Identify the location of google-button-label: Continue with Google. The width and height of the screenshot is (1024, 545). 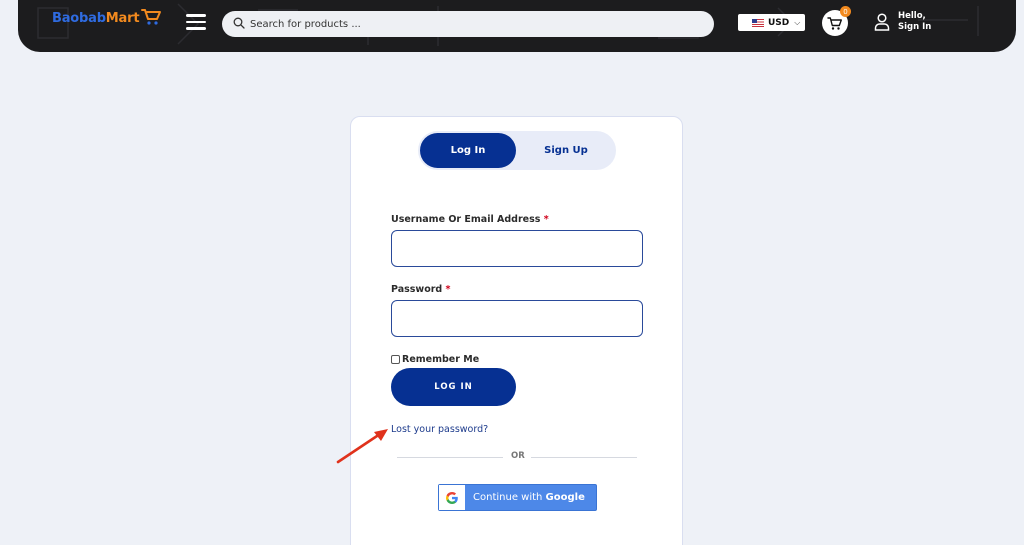
(529, 497).